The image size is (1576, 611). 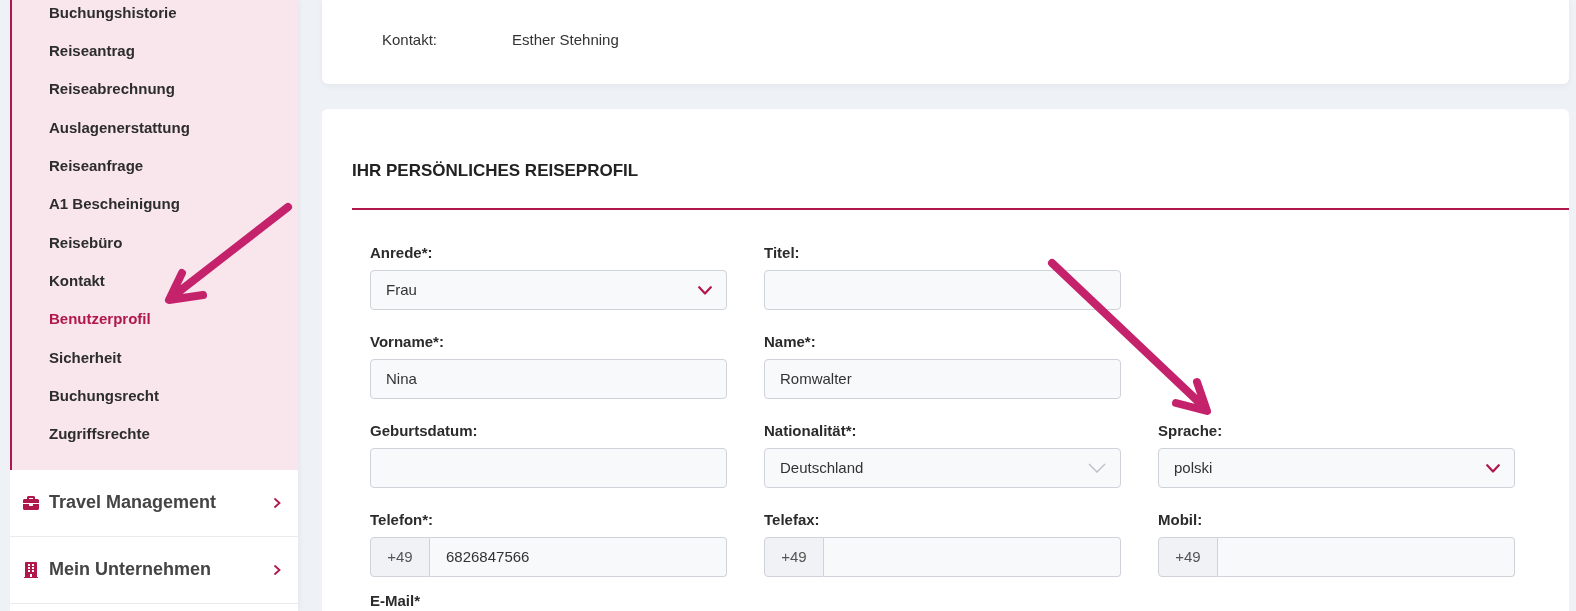 What do you see at coordinates (792, 520) in the screenshot?
I see `field-label: Telefax:` at bounding box center [792, 520].